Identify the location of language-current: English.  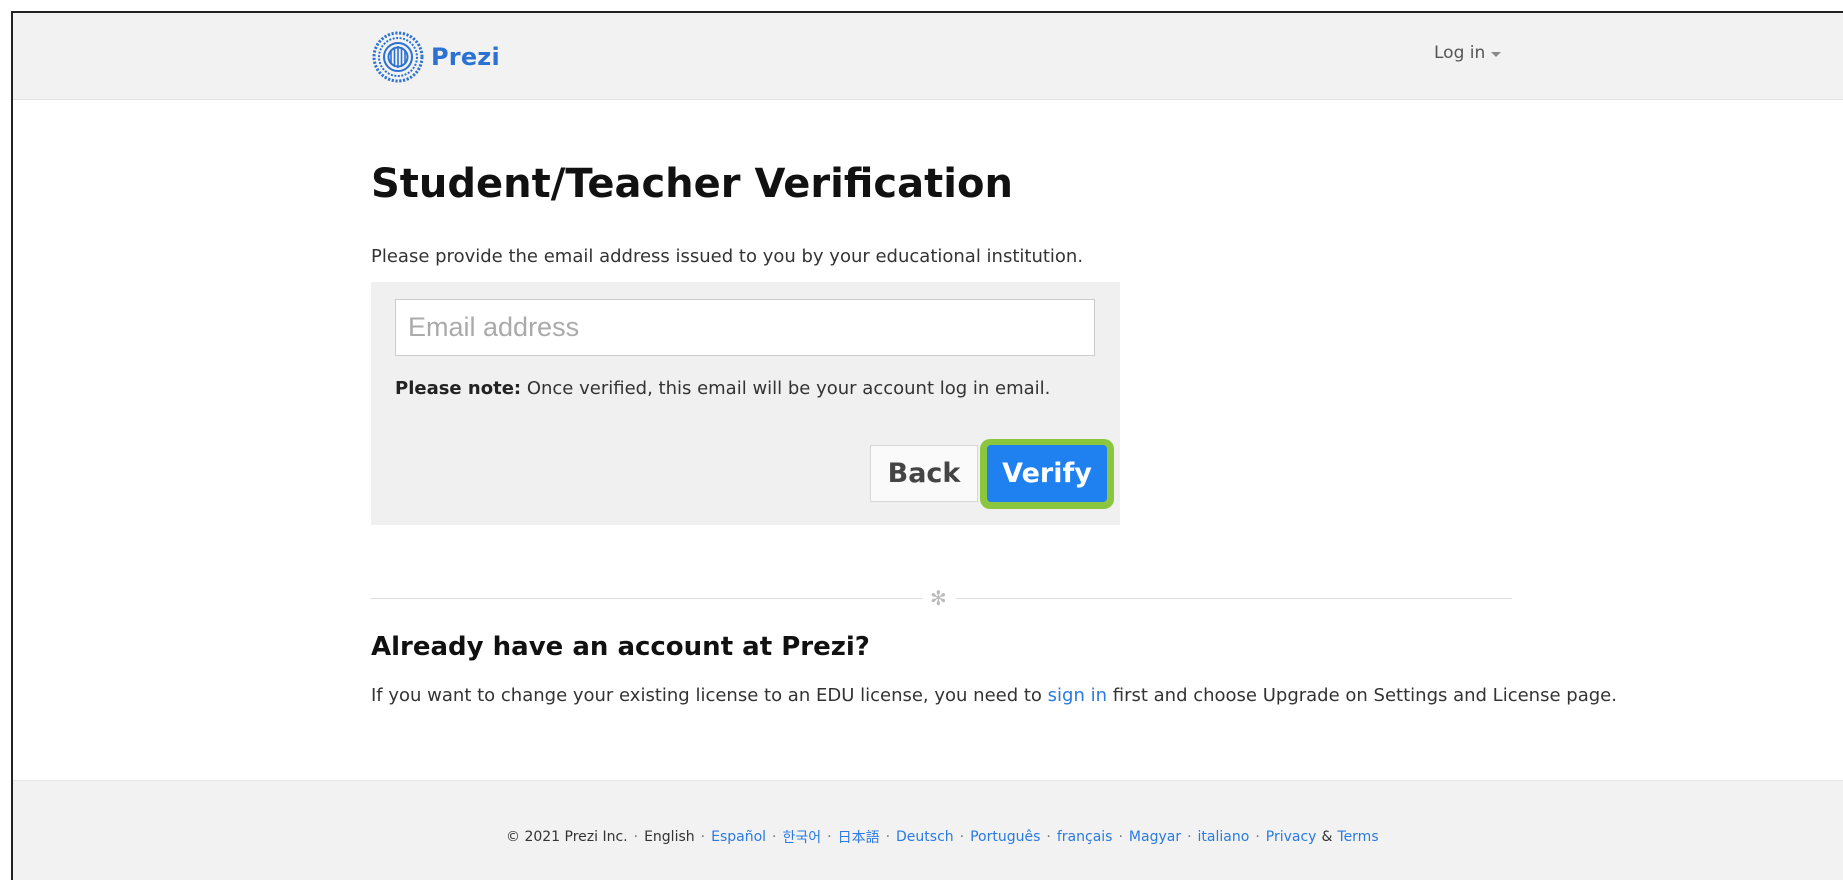
(669, 837).